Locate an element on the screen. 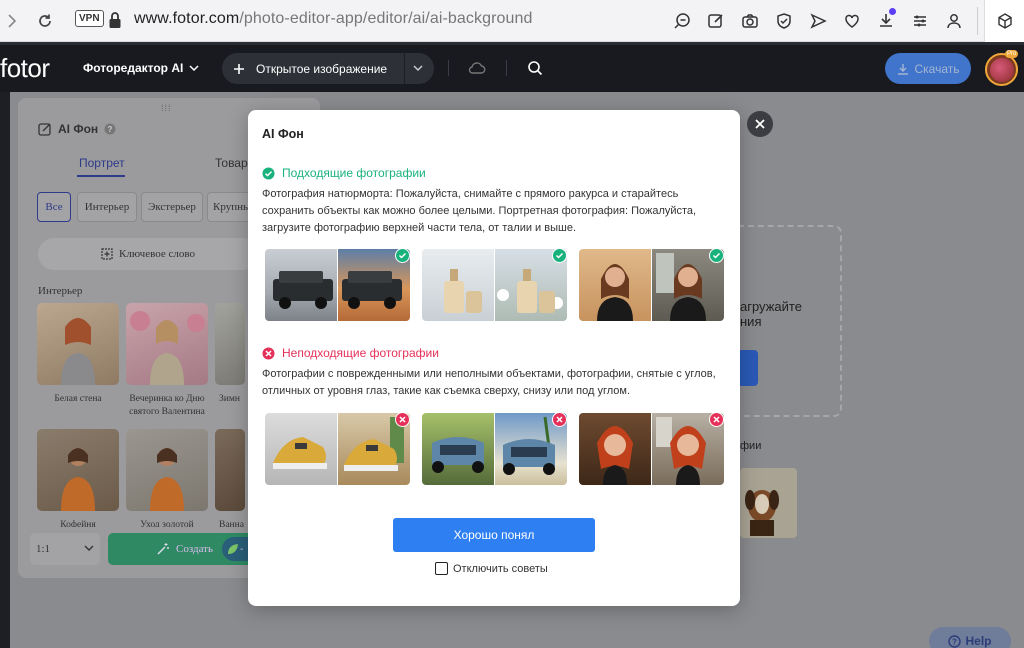  editor-selector: Фоторедактор AI is located at coordinates (141, 68).